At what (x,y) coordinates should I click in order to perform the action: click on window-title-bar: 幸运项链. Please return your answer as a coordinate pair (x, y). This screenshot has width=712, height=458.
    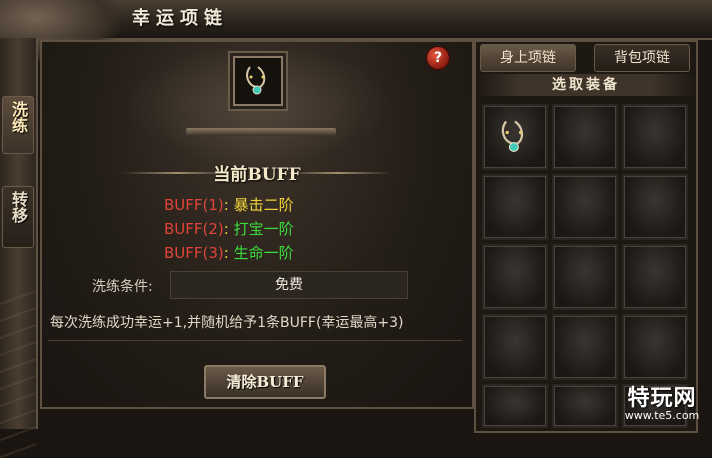
    Looking at the image, I should click on (356, 31).